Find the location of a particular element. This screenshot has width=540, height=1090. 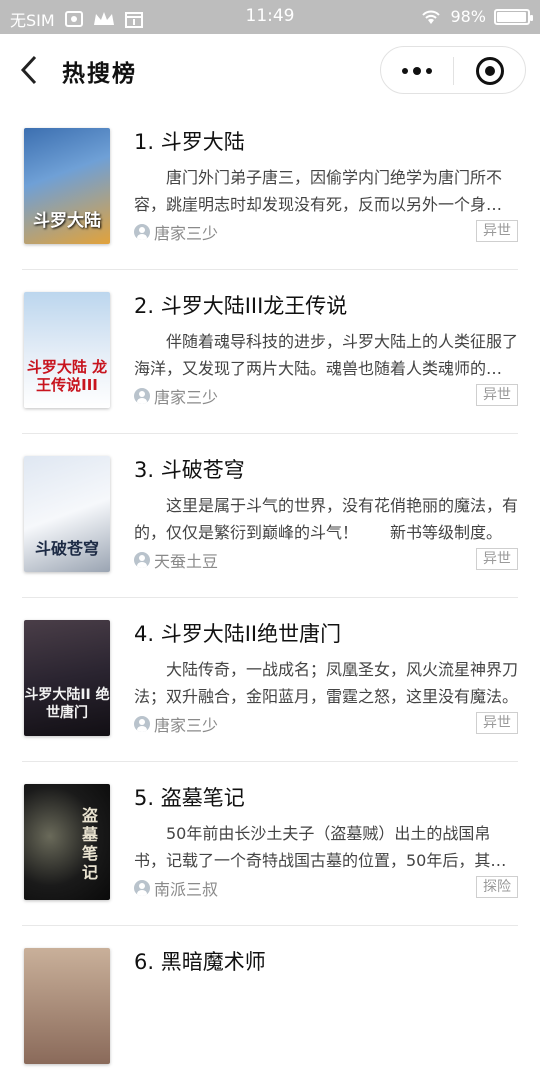

book-title: 5. 盗墓笔记 is located at coordinates (189, 798).